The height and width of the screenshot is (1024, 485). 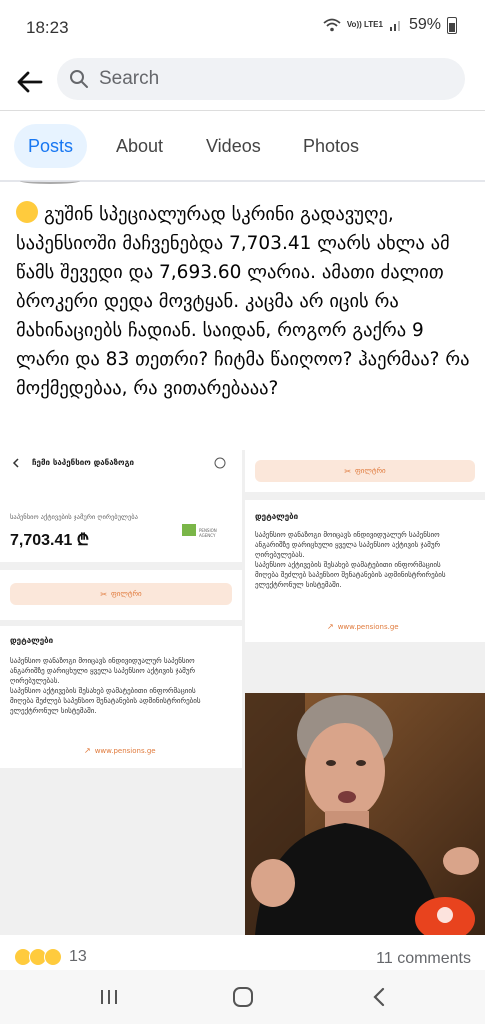 I want to click on pensions-link-label: www.pensions.ge, so click(x=125, y=750).